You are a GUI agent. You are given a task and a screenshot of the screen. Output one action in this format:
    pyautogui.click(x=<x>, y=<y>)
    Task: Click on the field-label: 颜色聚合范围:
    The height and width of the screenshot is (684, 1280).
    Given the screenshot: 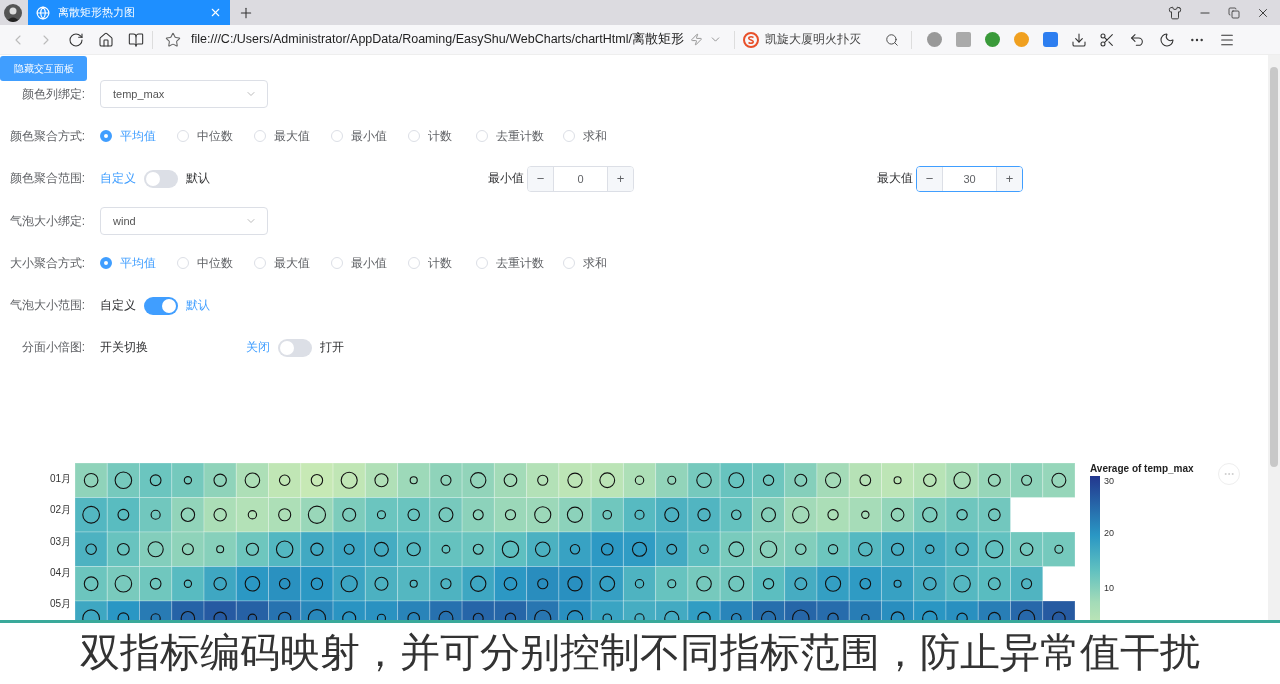 What is the action you would take?
    pyautogui.click(x=47, y=179)
    